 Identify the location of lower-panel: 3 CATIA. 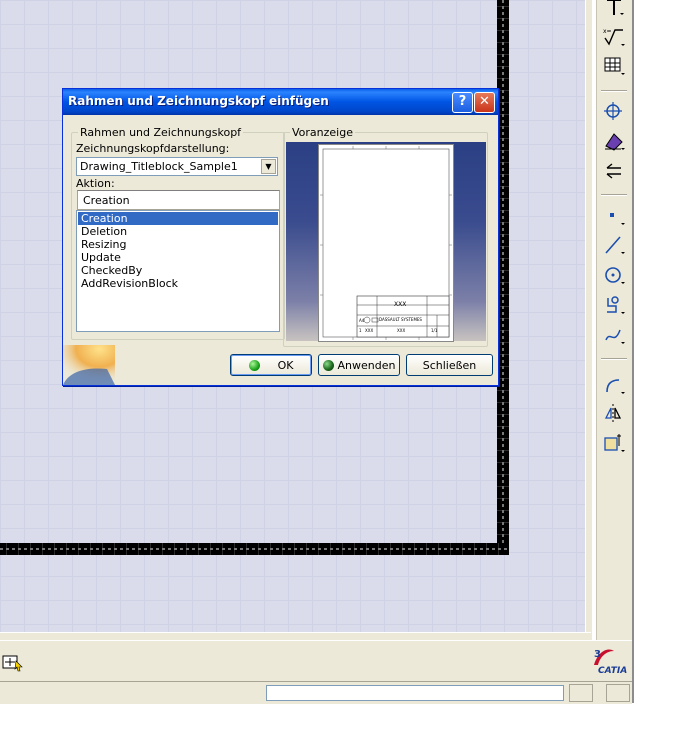
(316, 660).